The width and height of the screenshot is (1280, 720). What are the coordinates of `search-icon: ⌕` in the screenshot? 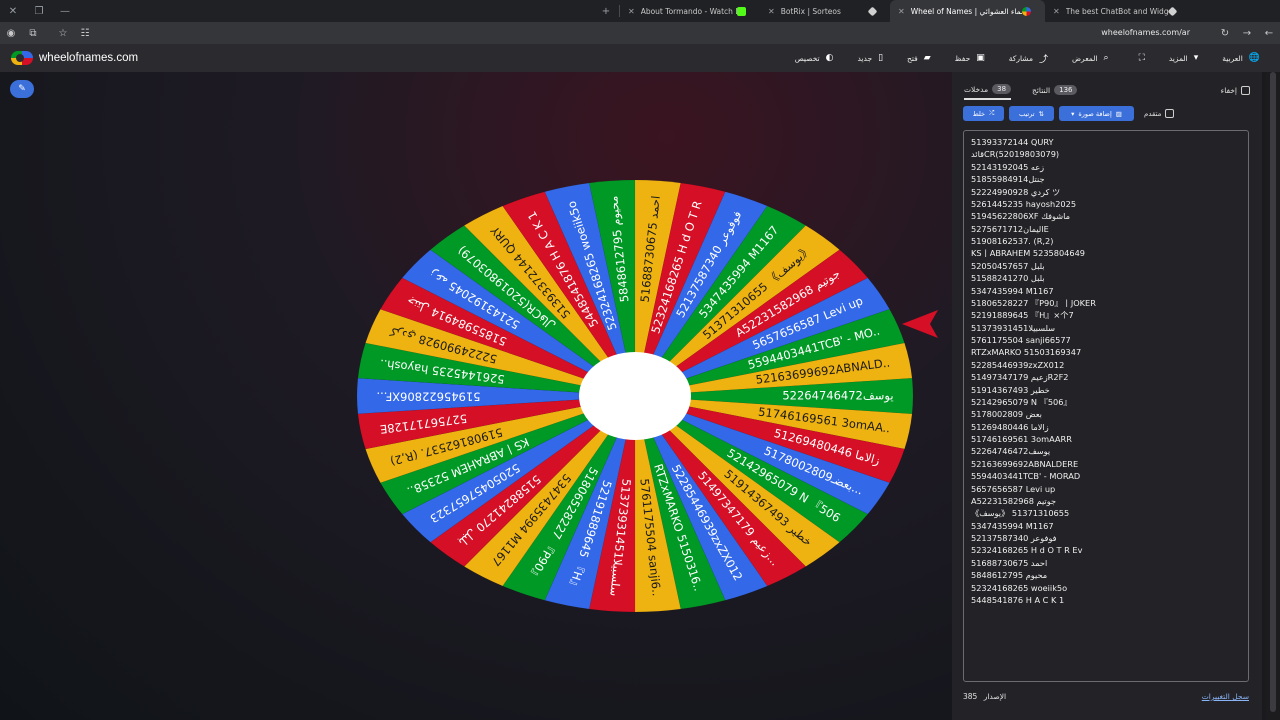 It's located at (1106, 58).